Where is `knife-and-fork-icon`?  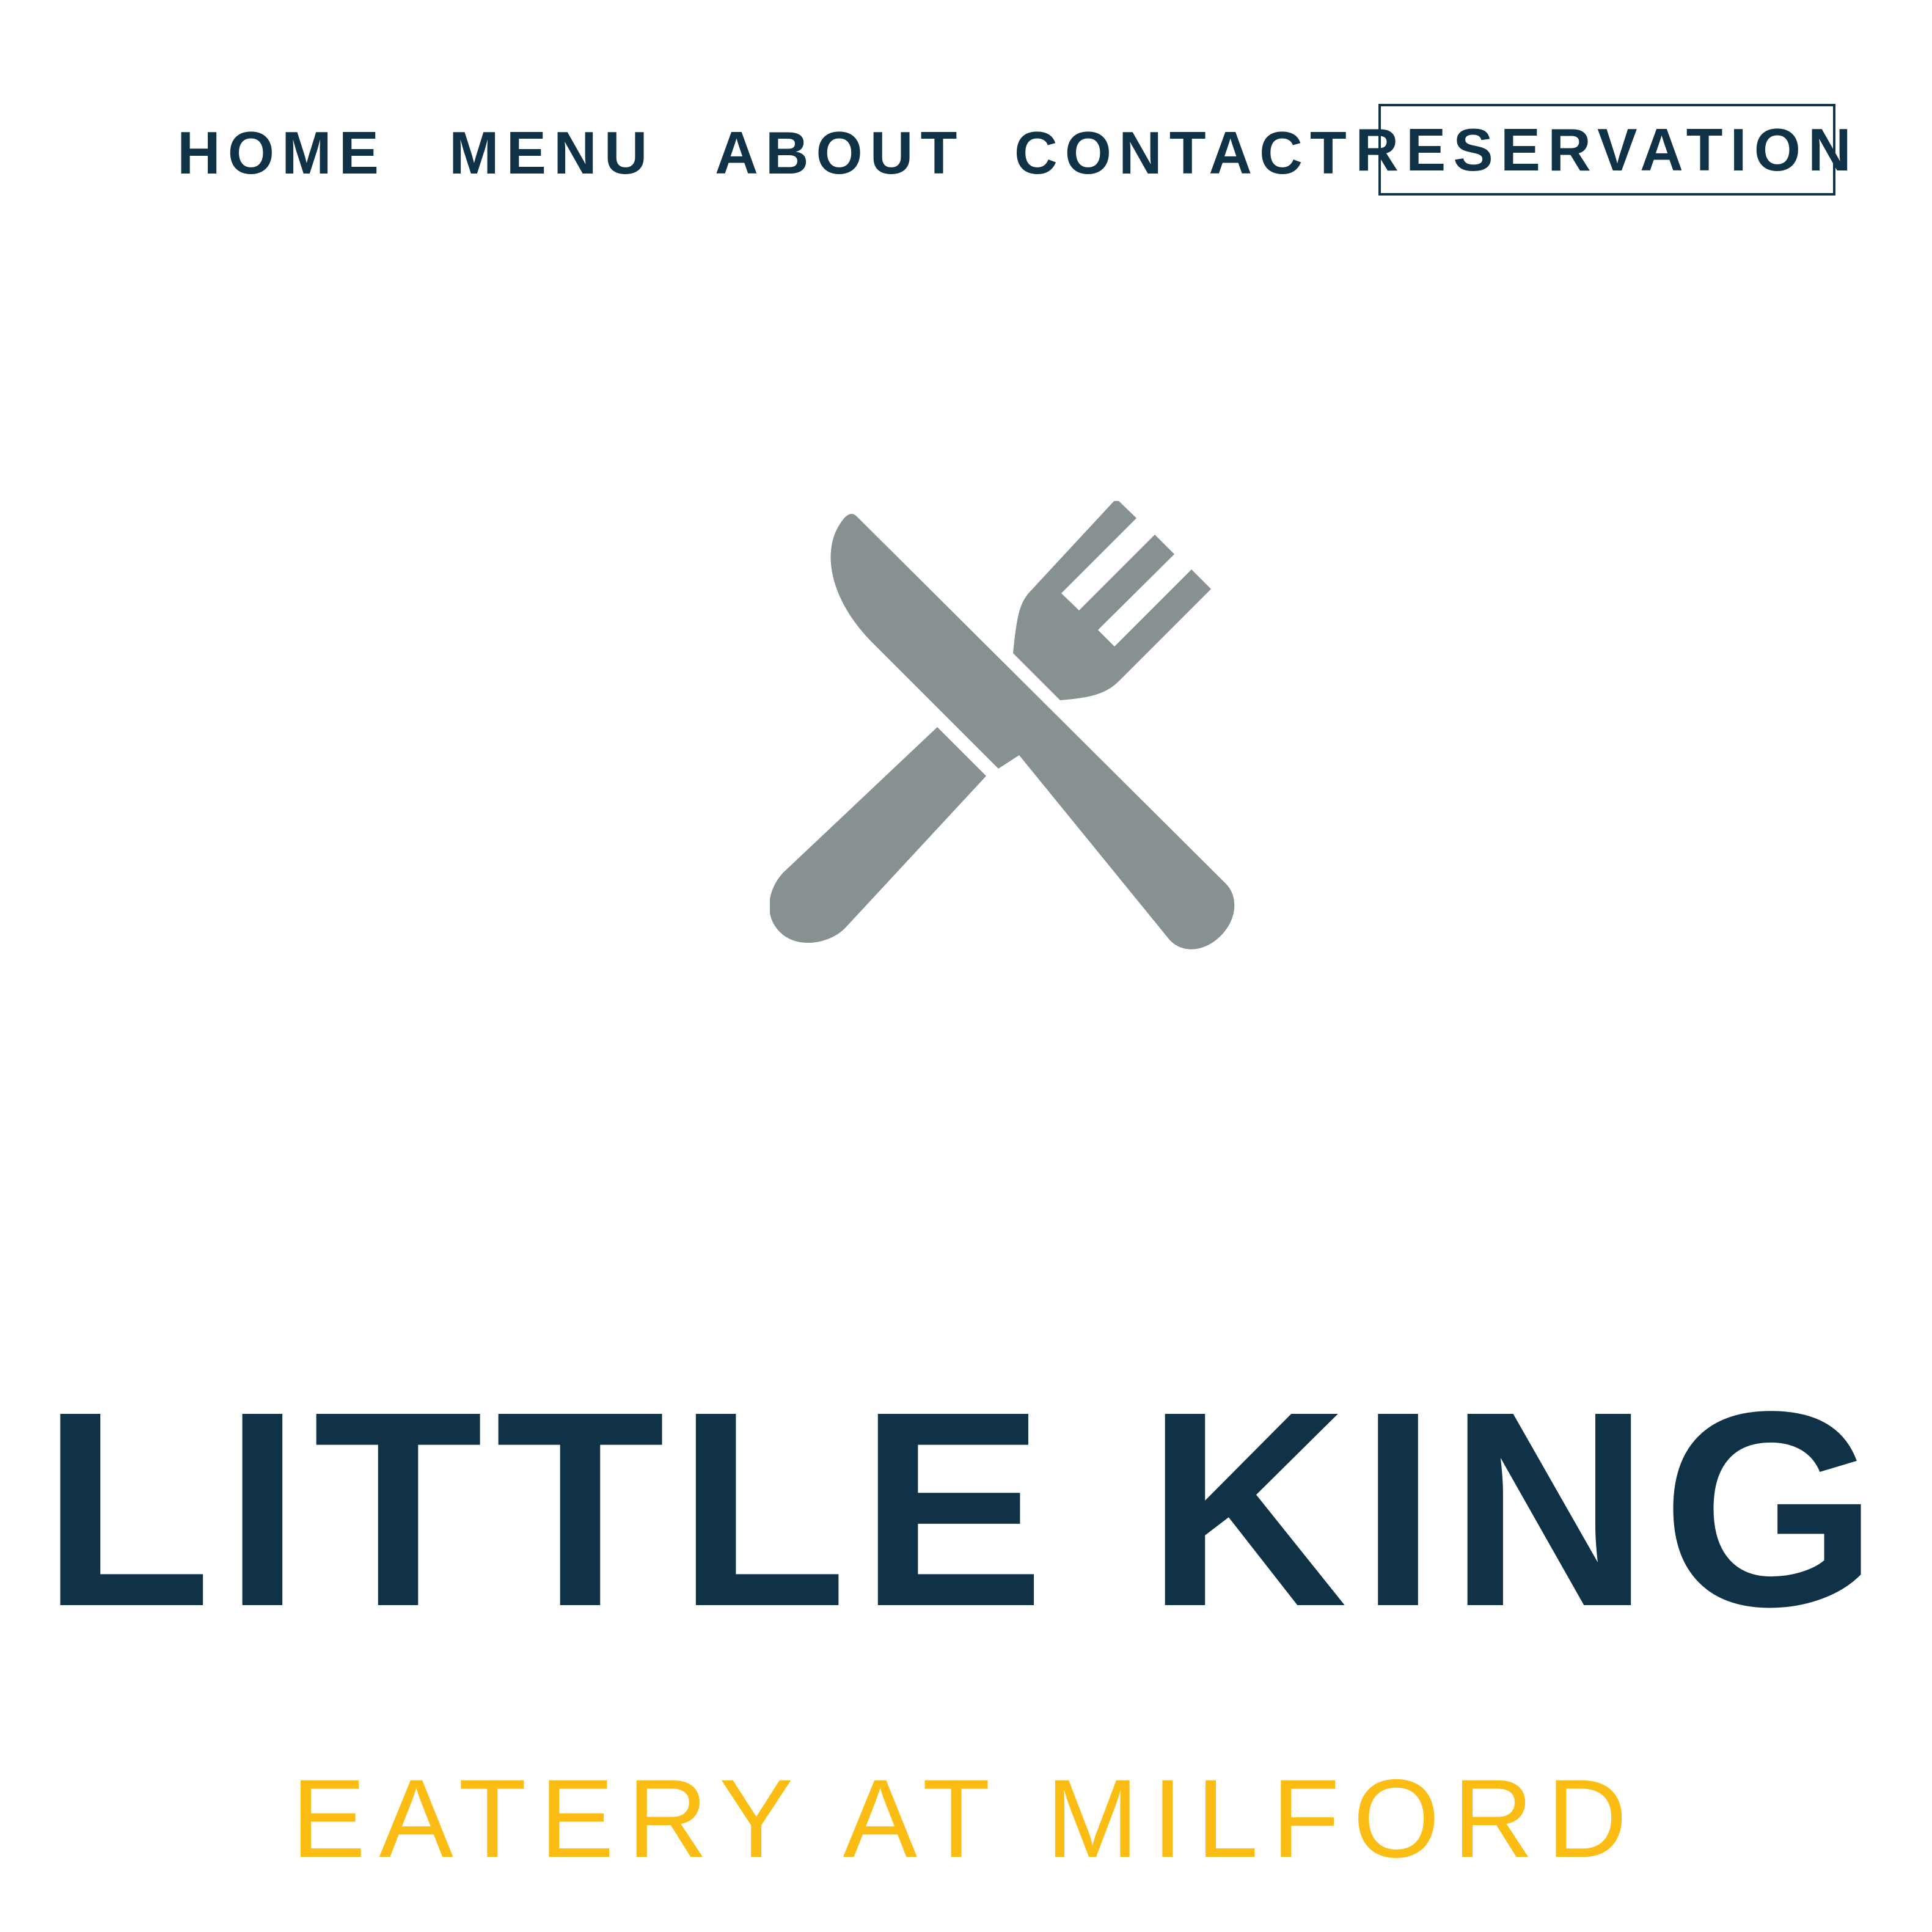 knife-and-fork-icon is located at coordinates (1007, 726).